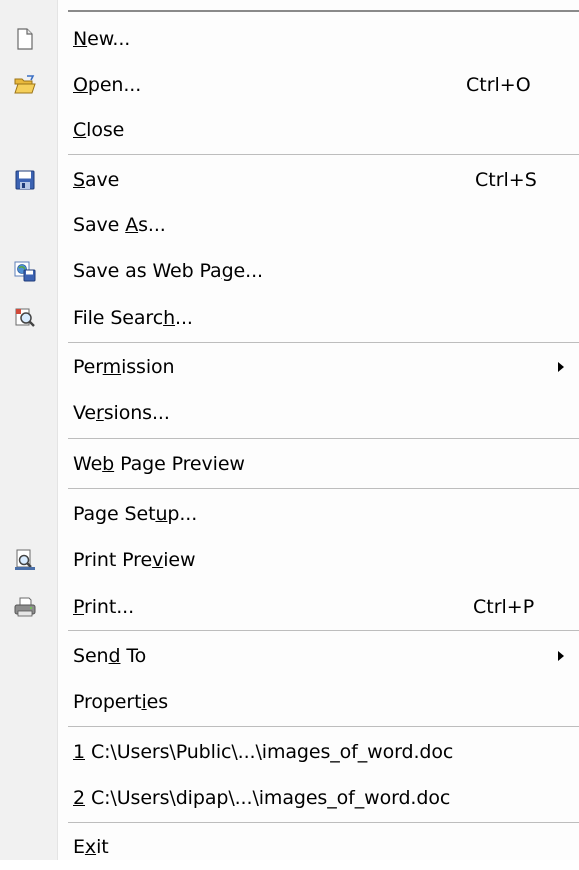 This screenshot has width=579, height=870. What do you see at coordinates (262, 798) in the screenshot?
I see `menu-item-label: 2 C:\Users\dipap\...\images_of_word.doc` at bounding box center [262, 798].